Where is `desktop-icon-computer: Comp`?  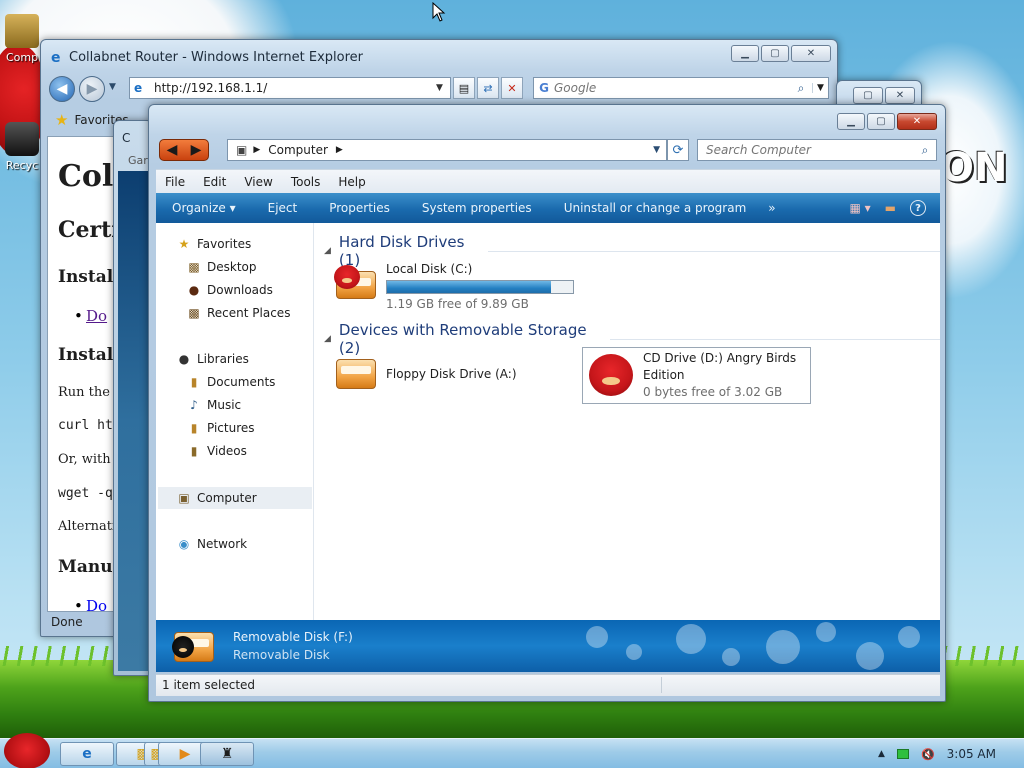
desktop-icon-computer: Comp is located at coordinates (22, 39).